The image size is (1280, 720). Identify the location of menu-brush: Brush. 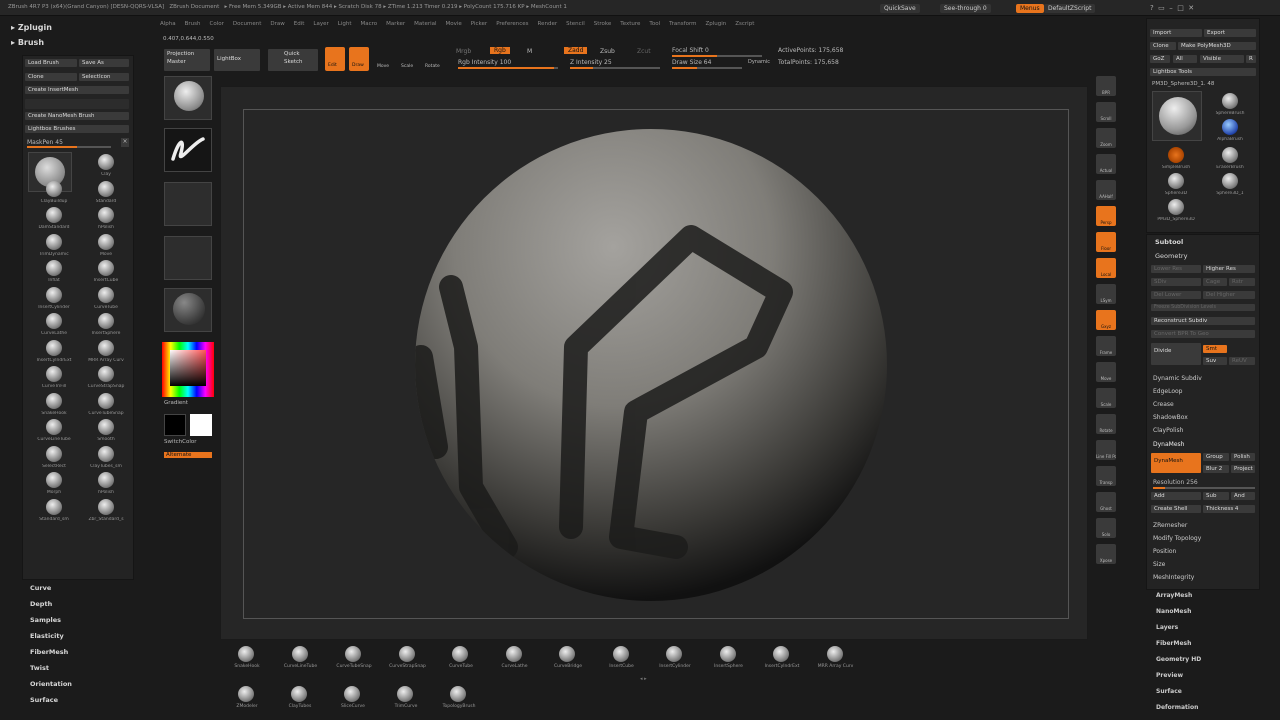
(193, 24).